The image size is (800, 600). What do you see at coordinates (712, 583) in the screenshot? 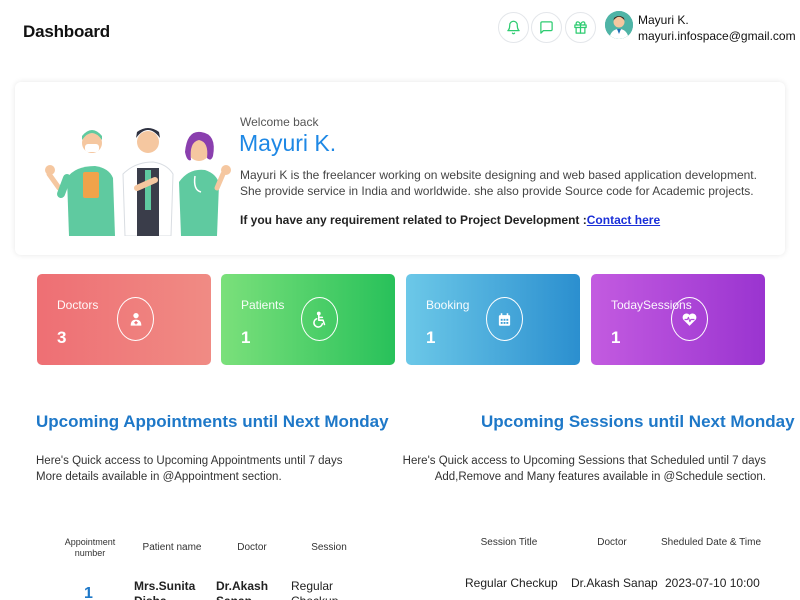
I see `session-datetime: 2023-07-10 10:00` at bounding box center [712, 583].